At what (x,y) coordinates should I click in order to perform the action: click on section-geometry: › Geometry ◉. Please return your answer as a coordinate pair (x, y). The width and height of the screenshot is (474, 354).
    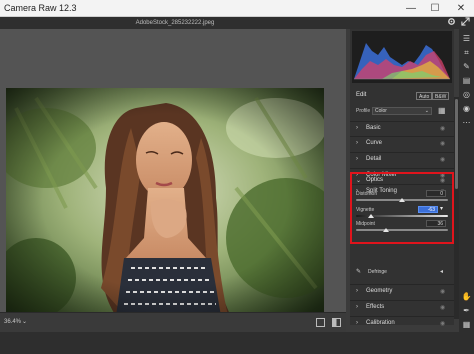
    Looking at the image, I should click on (402, 291).